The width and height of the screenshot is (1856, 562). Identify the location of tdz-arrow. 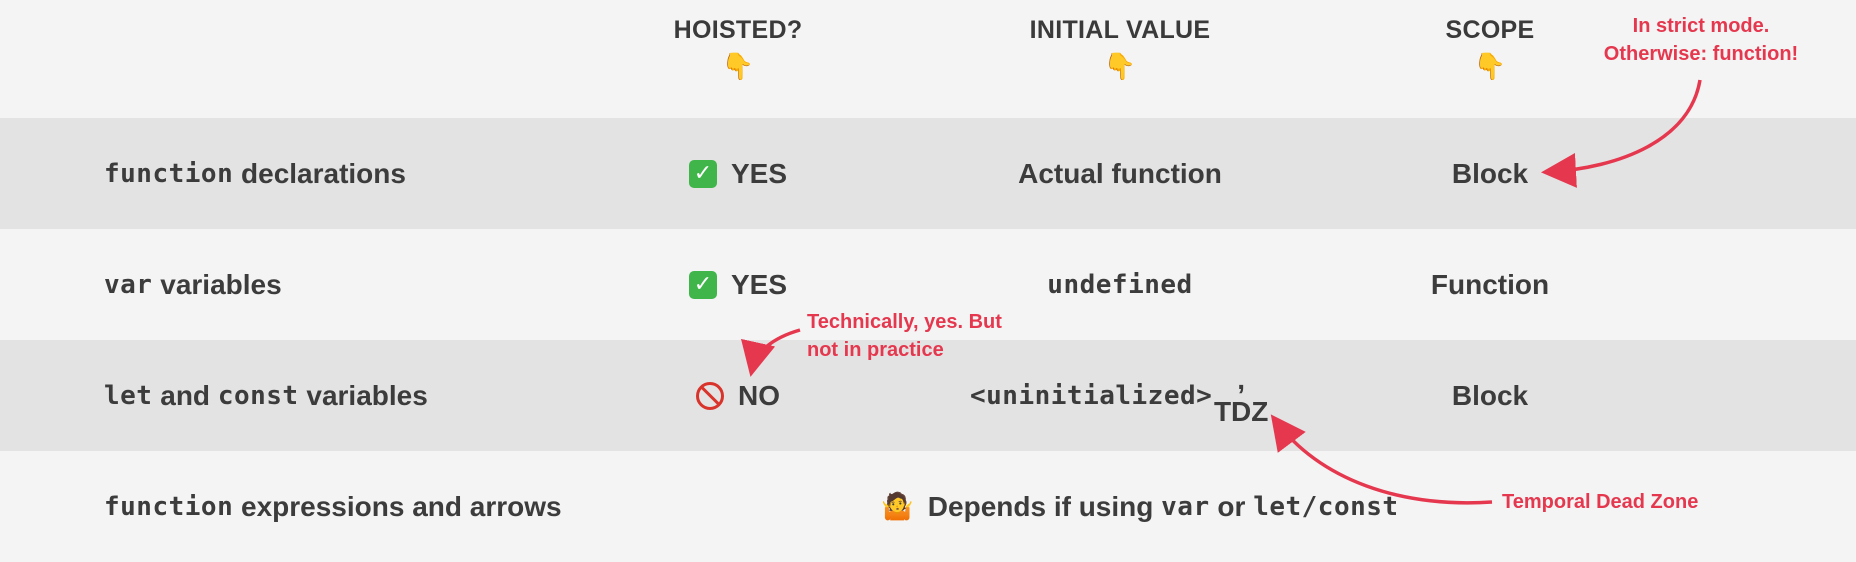
(1381, 459).